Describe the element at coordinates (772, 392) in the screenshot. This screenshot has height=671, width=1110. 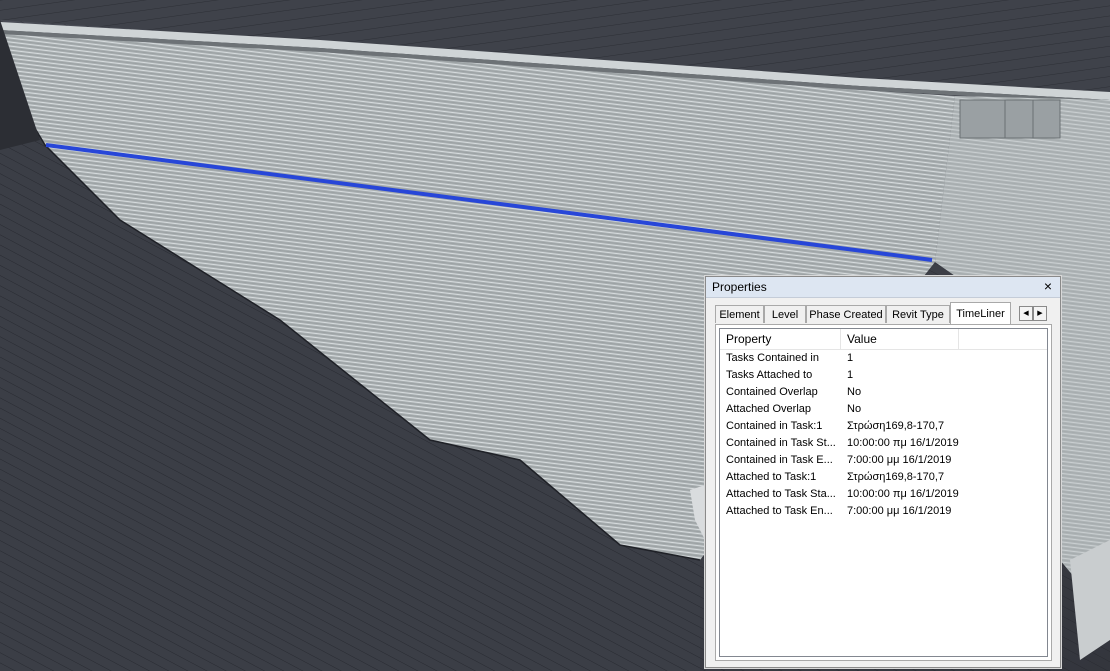
I see `property-name: Contained Overlap` at that location.